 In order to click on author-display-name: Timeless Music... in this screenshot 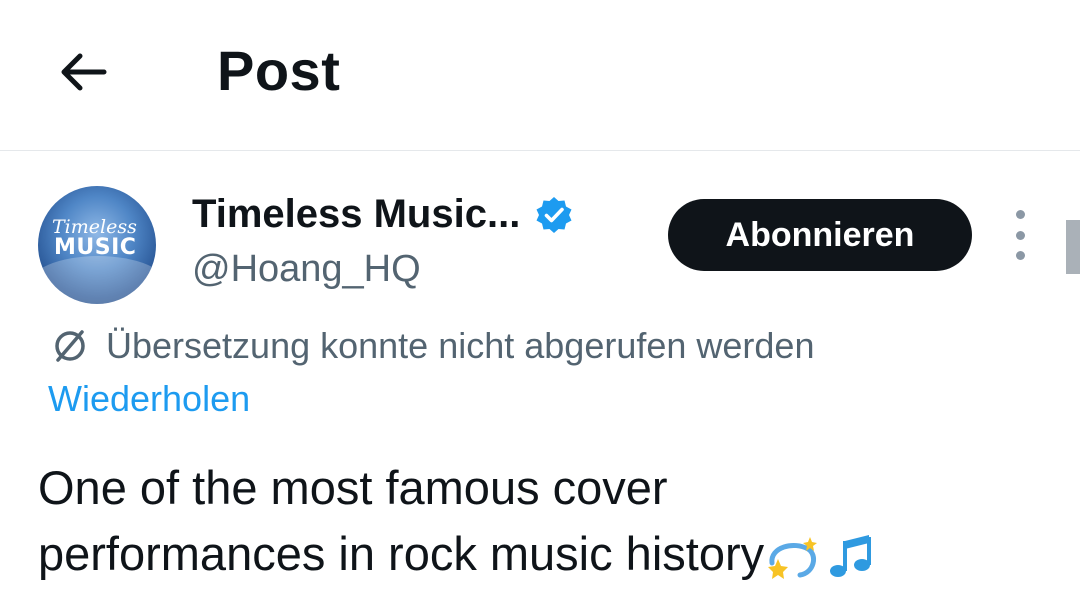, I will do `click(356, 214)`.